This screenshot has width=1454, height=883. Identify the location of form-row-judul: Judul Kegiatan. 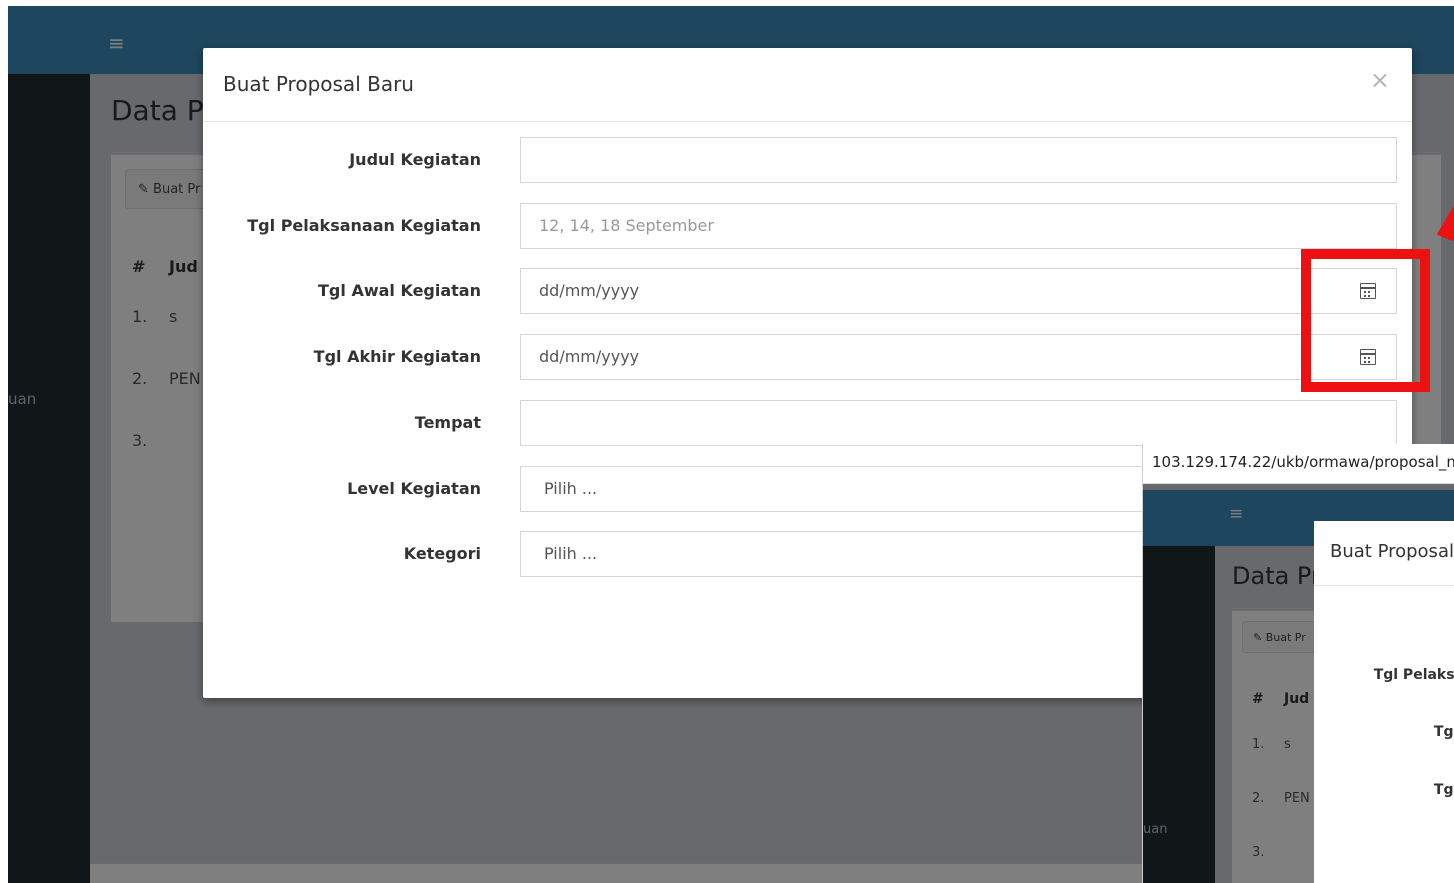
(807, 160).